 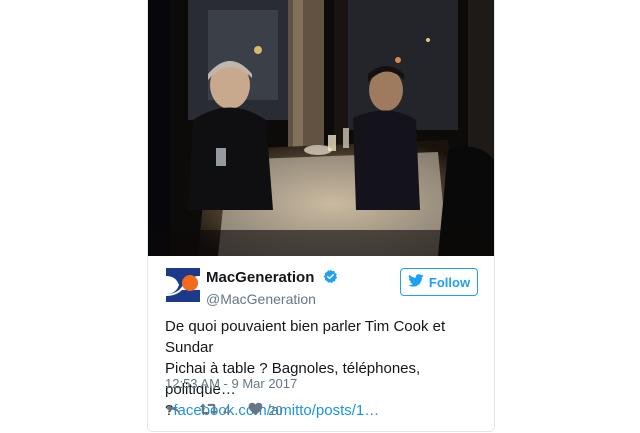 I want to click on tweet-header: MacGeneration @MacGeneration Follow, so click(x=322, y=288).